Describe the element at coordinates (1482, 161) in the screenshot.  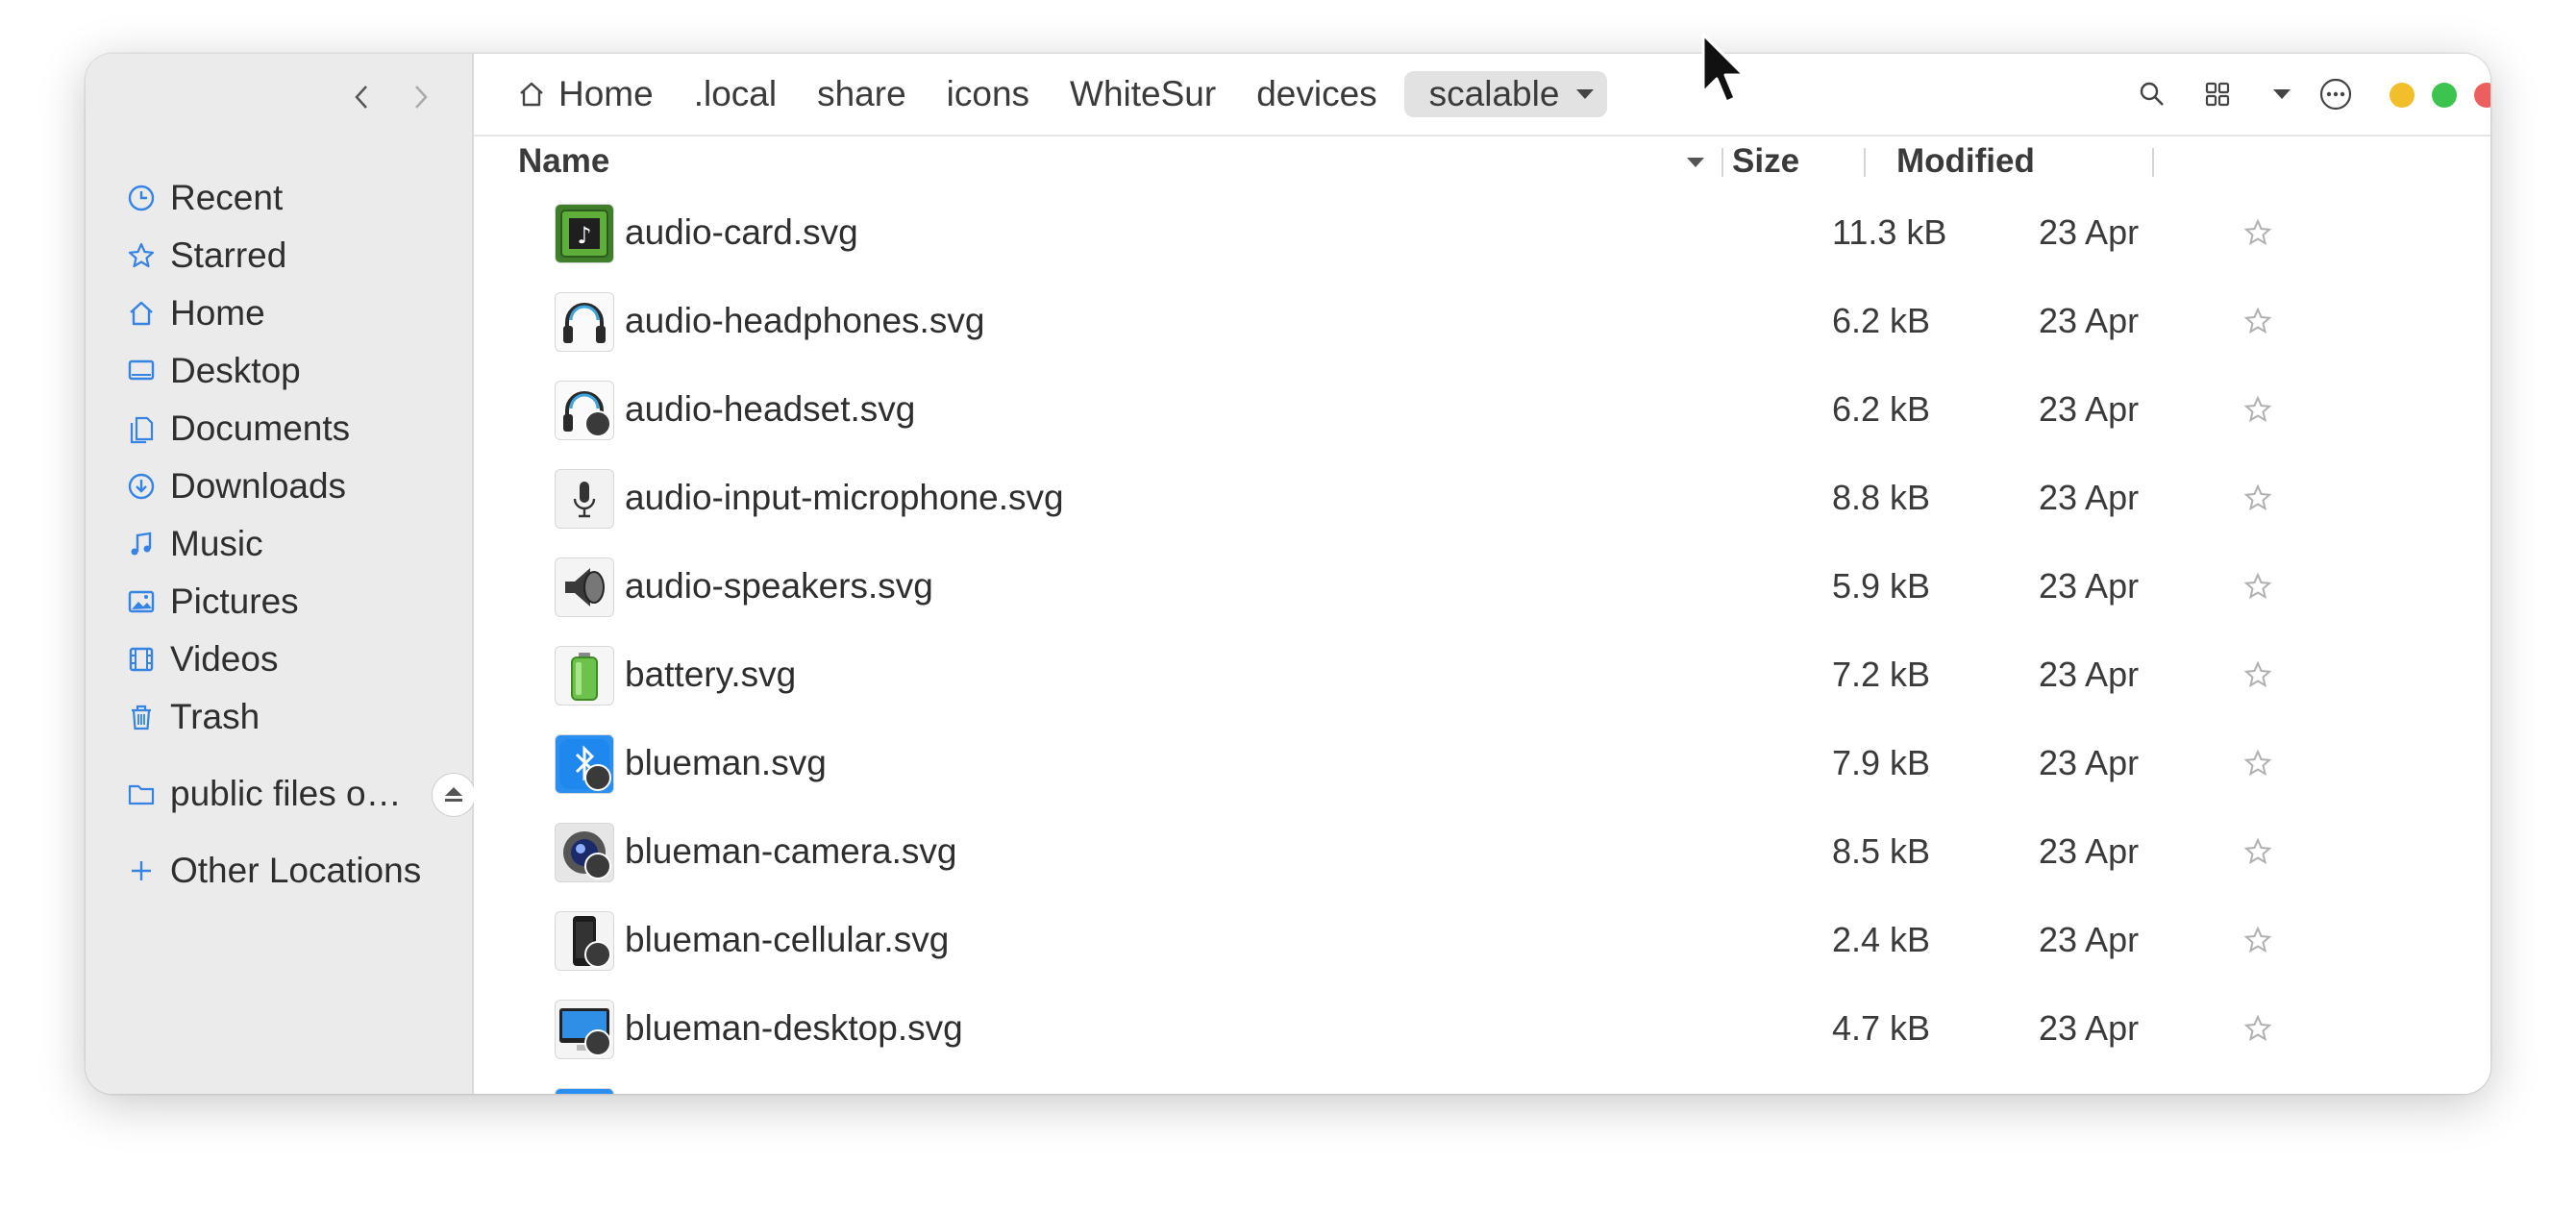
I see `column-header: Name Size Modified` at that location.